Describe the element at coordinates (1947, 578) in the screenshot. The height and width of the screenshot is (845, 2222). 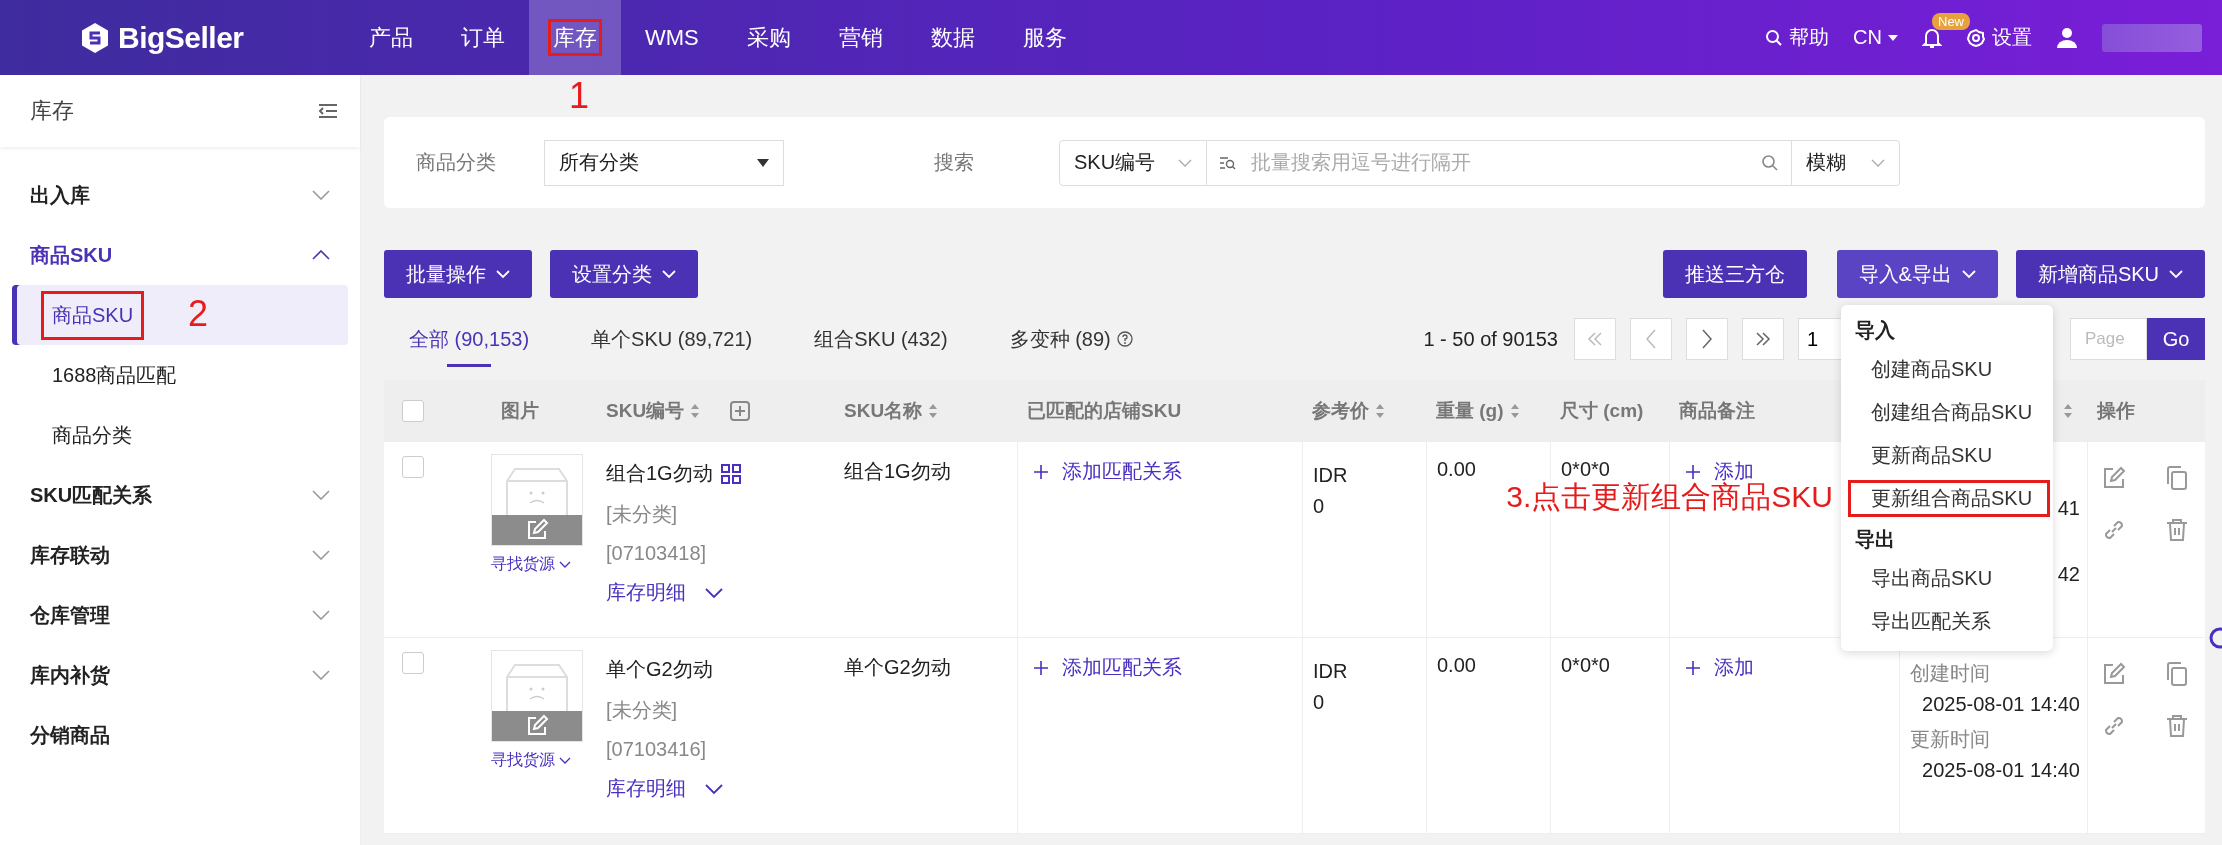
I see `menu-item: 导出商品SKU` at that location.